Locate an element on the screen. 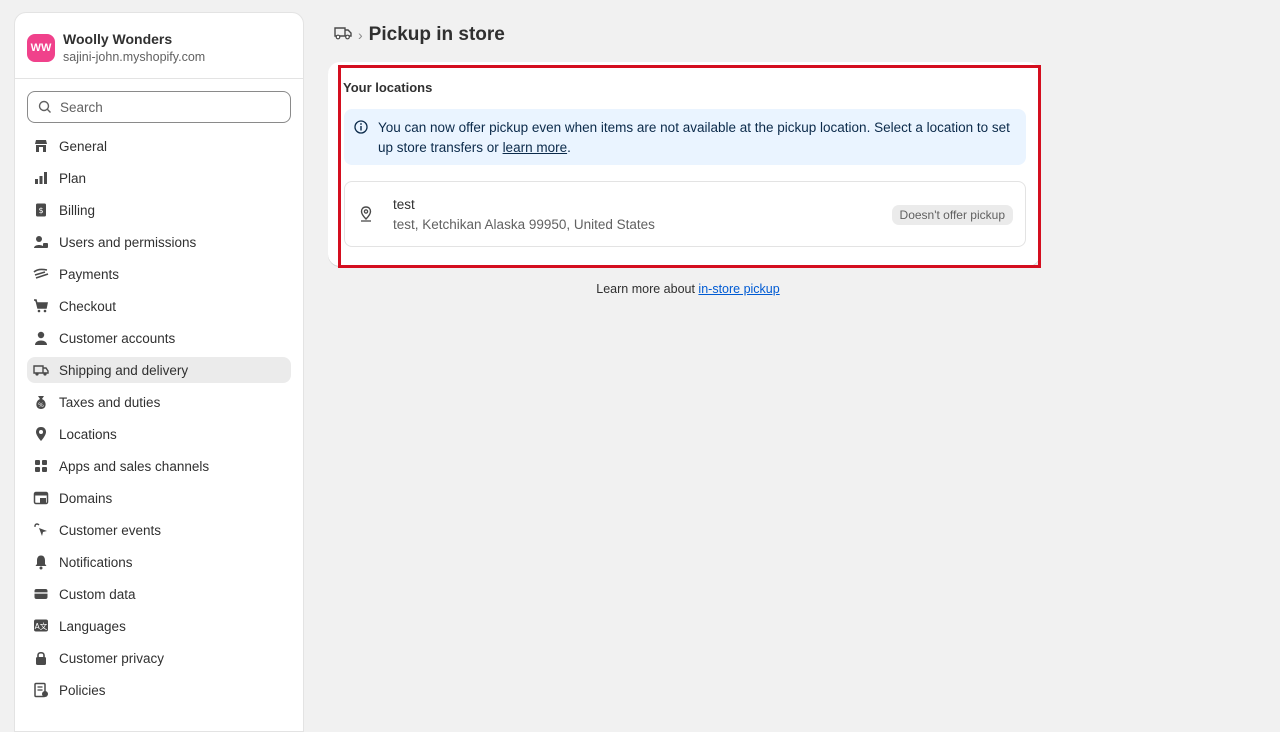 This screenshot has width=1280, height=732. data-icon is located at coordinates (41, 594).